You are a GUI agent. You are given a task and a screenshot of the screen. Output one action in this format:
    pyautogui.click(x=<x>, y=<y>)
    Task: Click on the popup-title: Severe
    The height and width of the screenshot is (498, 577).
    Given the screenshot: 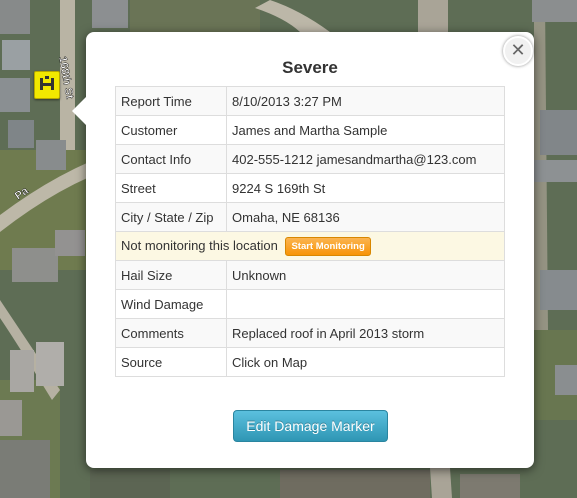 What is the action you would take?
    pyautogui.click(x=310, y=67)
    